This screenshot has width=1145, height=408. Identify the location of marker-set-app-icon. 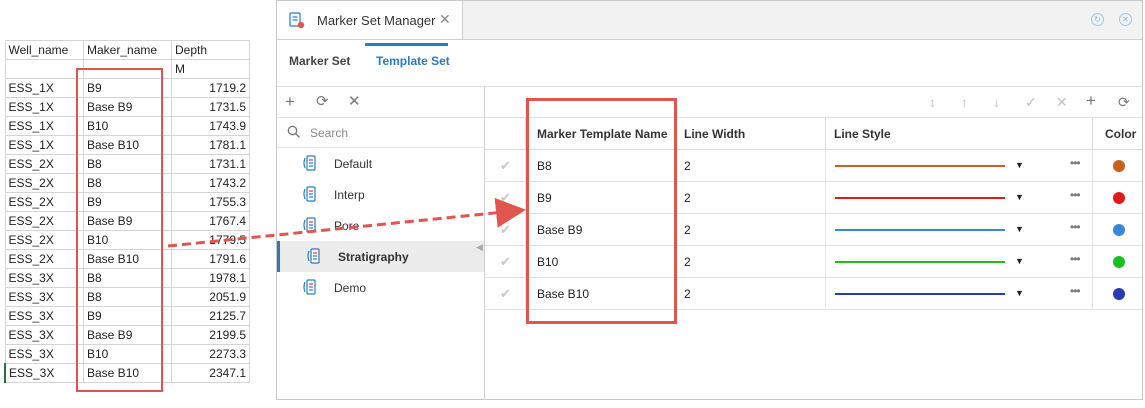
(297, 20).